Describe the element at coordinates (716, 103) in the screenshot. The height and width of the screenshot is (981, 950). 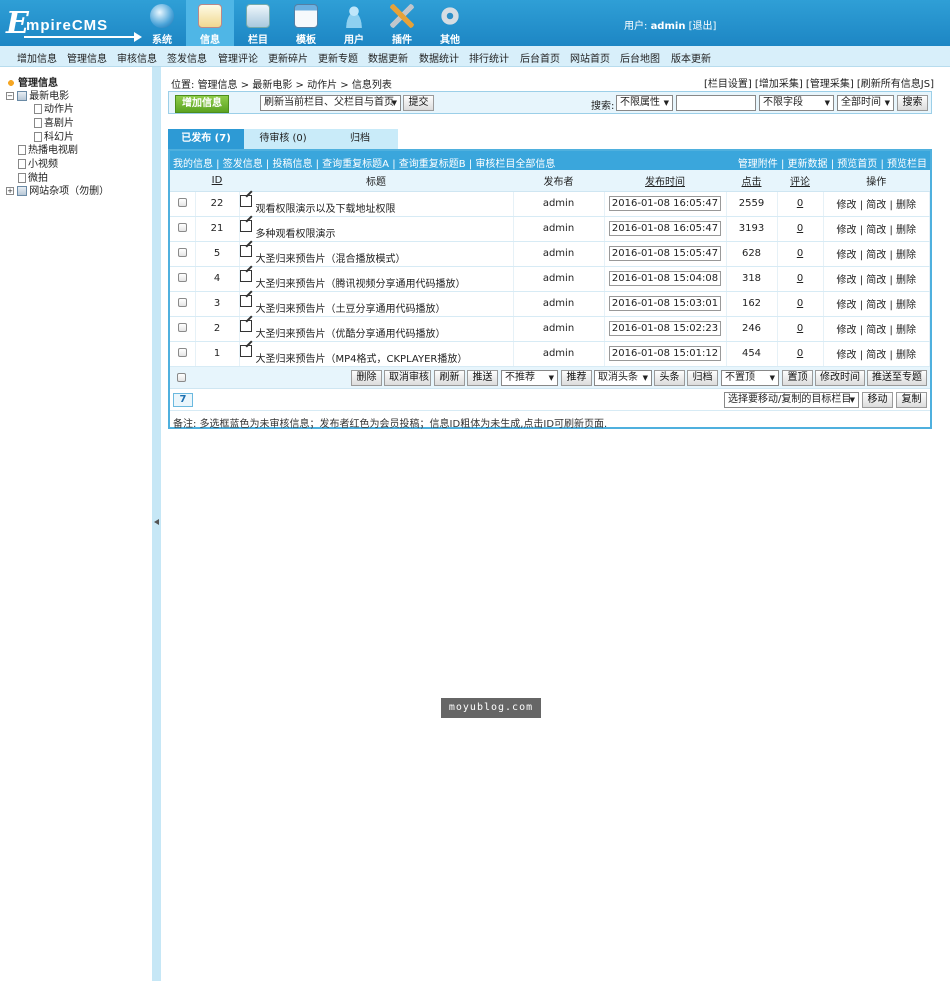
I see `search-input` at that location.